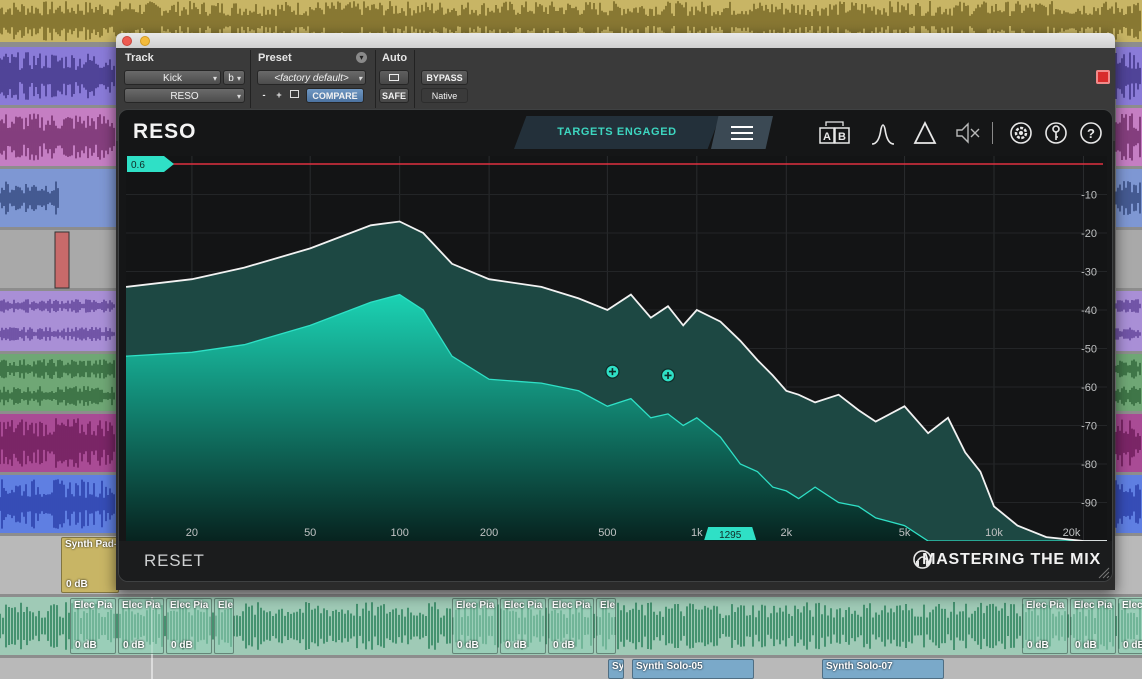  I want to click on clip-name: Sy, so click(618, 666).